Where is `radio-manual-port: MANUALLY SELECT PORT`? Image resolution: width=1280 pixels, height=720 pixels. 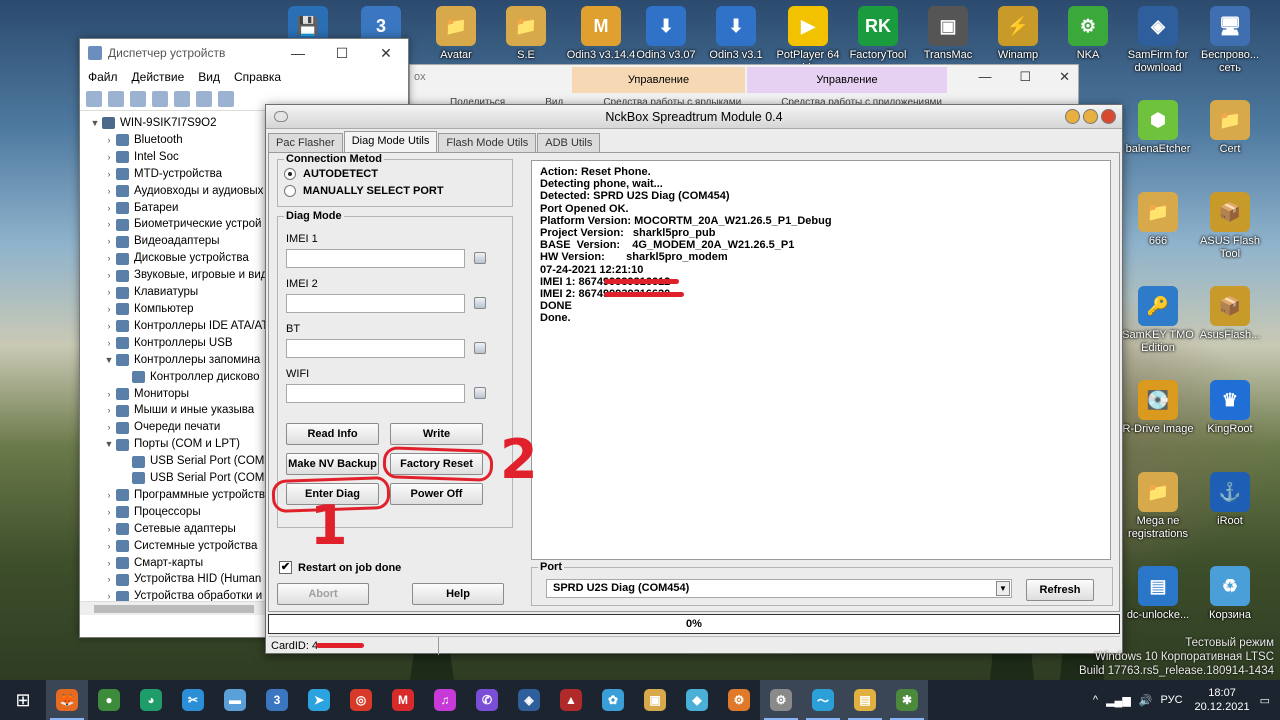 radio-manual-port: MANUALLY SELECT PORT is located at coordinates (395, 190).